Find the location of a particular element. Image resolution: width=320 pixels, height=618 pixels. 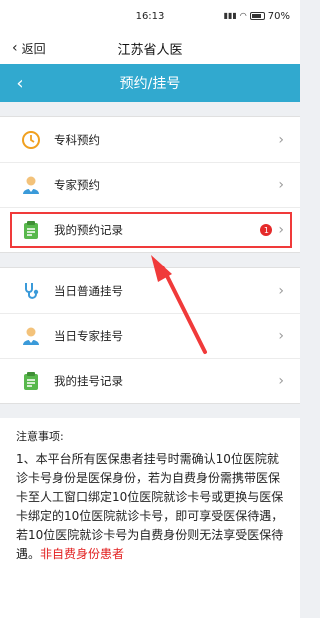

battery-icon is located at coordinates (257, 16).